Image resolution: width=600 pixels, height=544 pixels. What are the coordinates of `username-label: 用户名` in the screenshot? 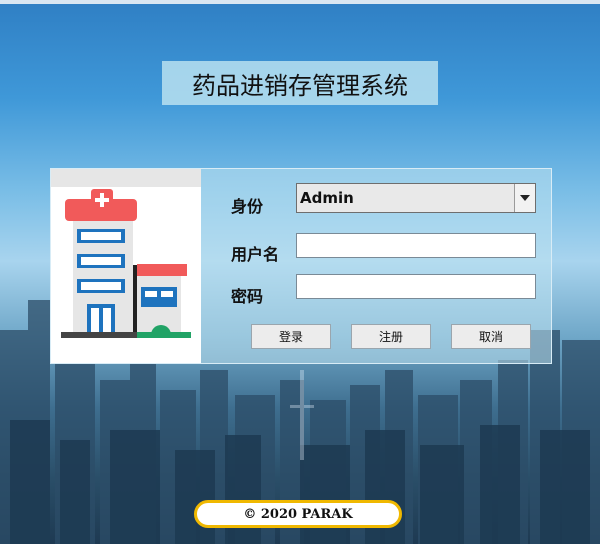 It's located at (255, 254).